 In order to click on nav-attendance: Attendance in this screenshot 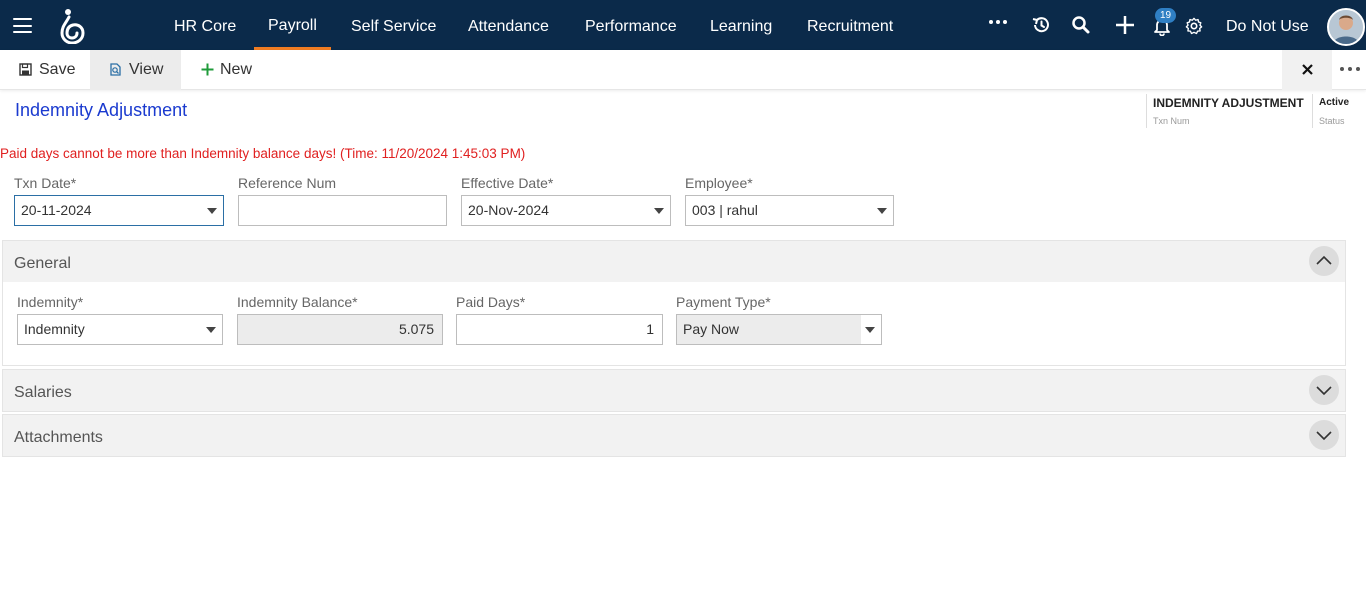, I will do `click(508, 25)`.